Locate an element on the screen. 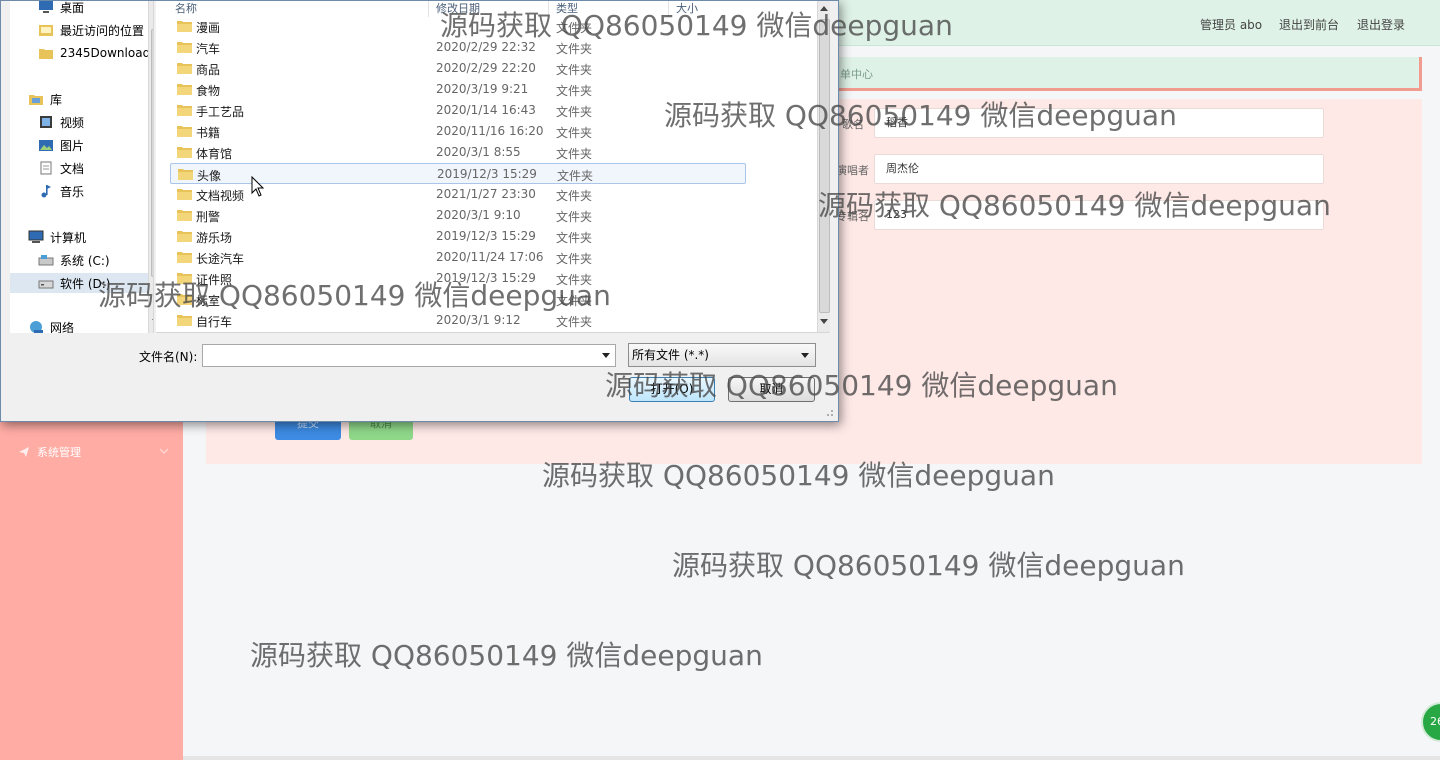 Image resolution: width=1440 pixels, height=760 pixels. nav-item-recent-places: 最近访问的位置 is located at coordinates (91, 30).